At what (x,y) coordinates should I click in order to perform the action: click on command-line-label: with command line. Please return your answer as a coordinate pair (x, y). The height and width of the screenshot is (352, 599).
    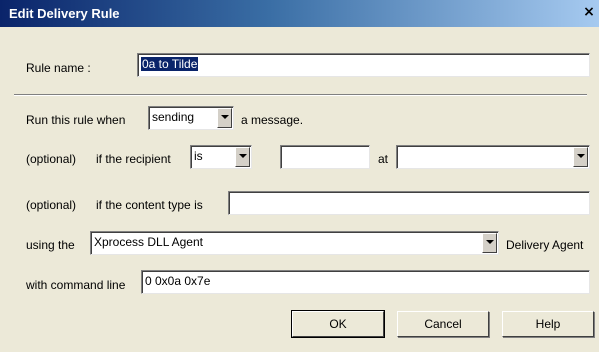
    Looking at the image, I should click on (76, 285).